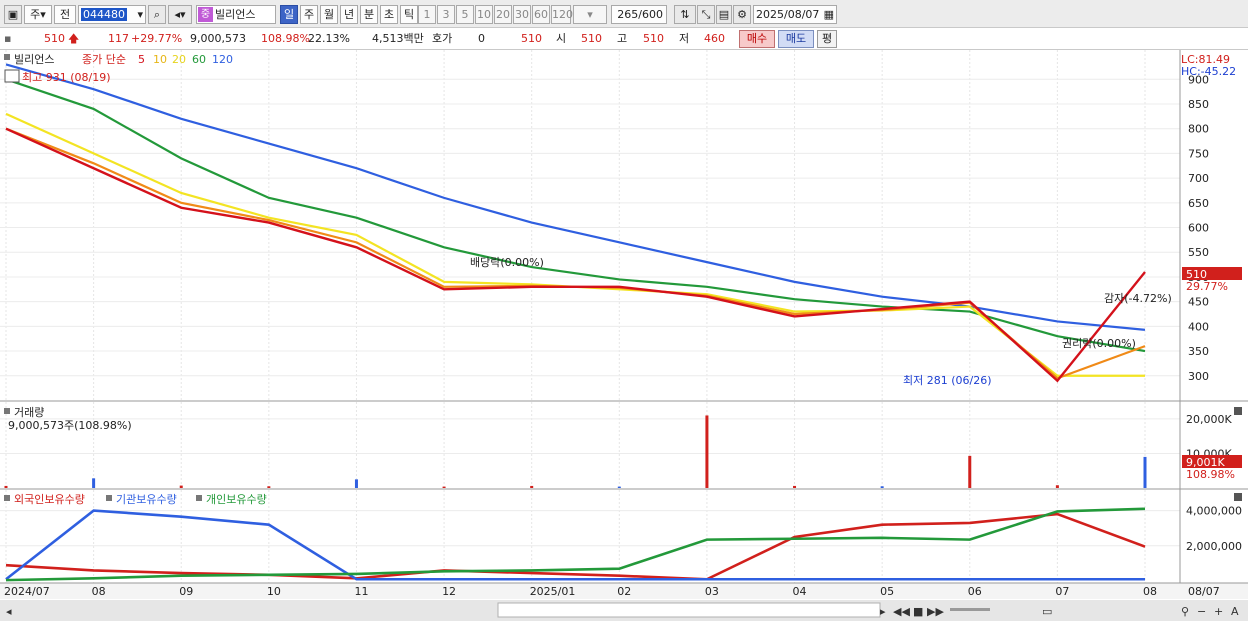  Describe the element at coordinates (685, 14) in the screenshot. I see `compare-icon: ⇅` at that location.